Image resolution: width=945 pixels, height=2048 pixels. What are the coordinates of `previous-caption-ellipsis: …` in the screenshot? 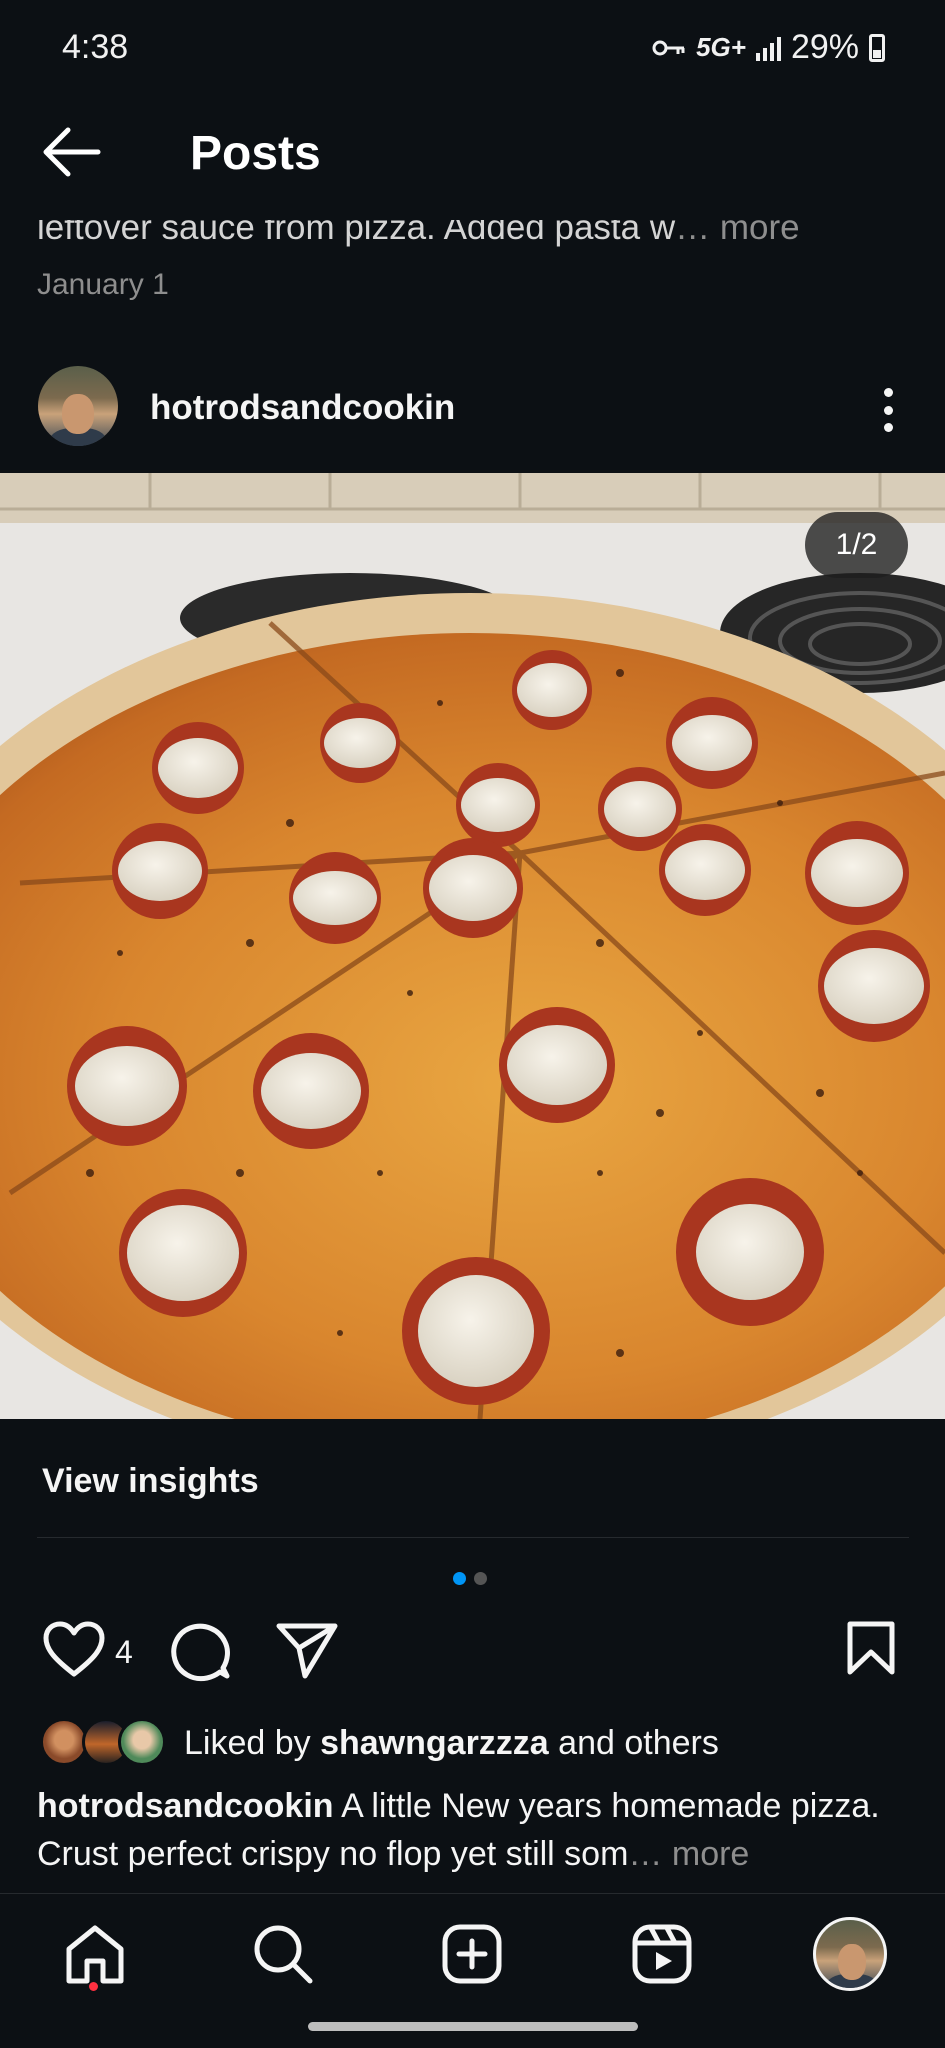 It's located at (693, 227).